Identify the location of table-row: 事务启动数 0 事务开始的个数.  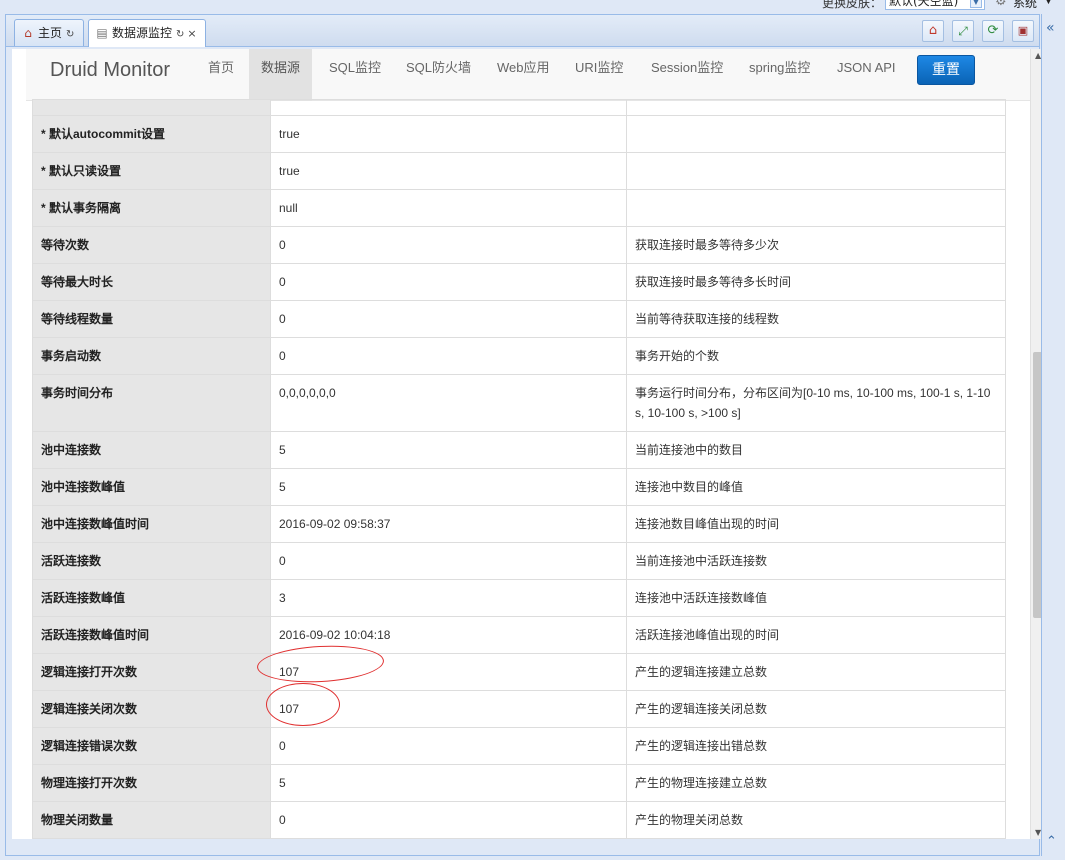
(519, 356).